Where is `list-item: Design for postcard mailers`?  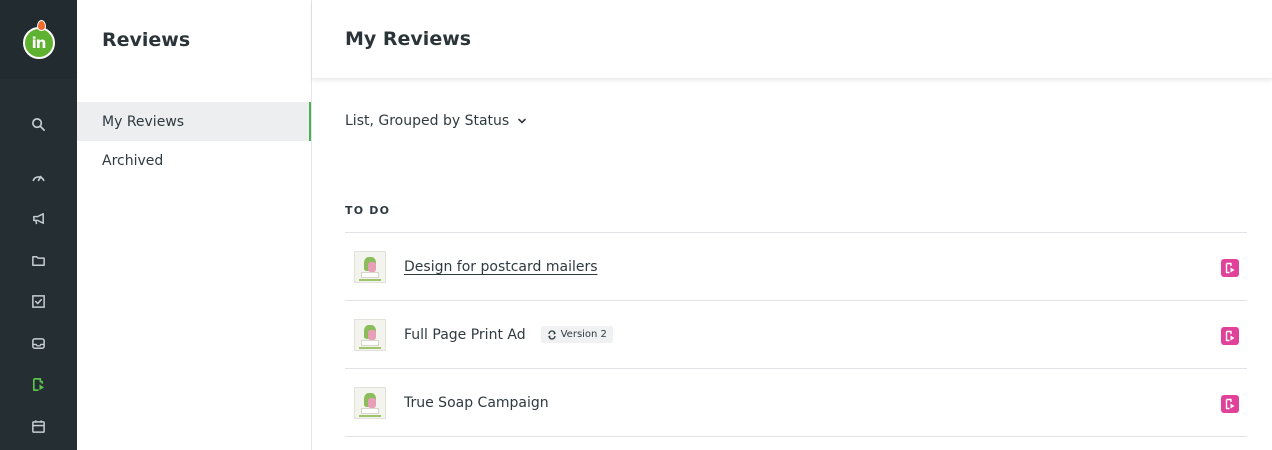 list-item: Design for postcard mailers is located at coordinates (796, 267).